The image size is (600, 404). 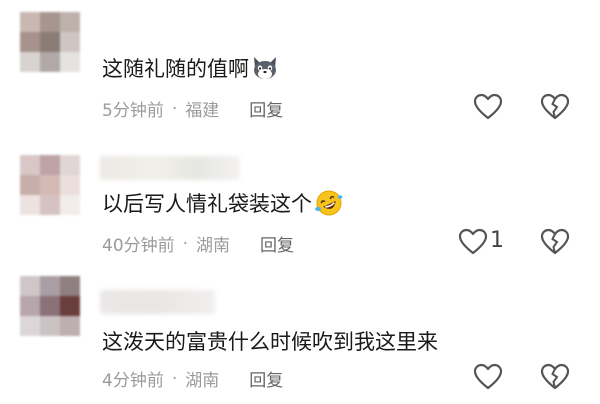 What do you see at coordinates (138, 246) in the screenshot?
I see `comment-time: 40分钟前` at bounding box center [138, 246].